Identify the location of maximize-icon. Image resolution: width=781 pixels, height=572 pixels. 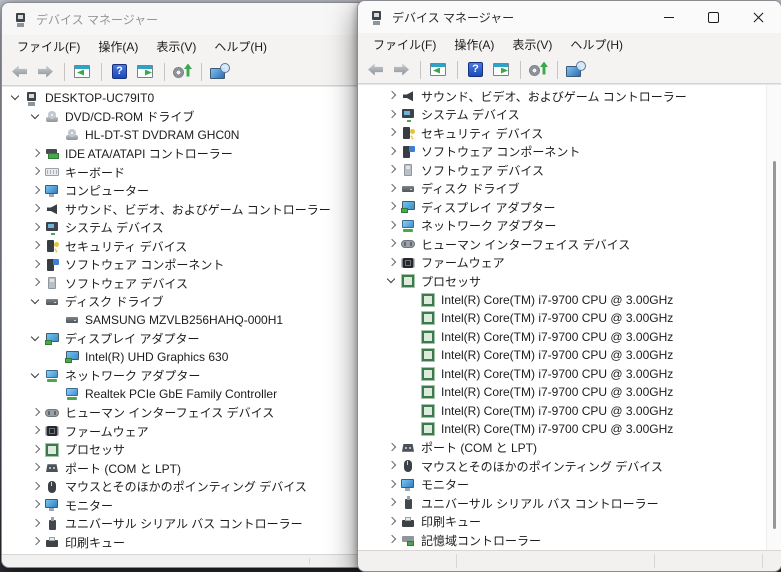
(713, 17).